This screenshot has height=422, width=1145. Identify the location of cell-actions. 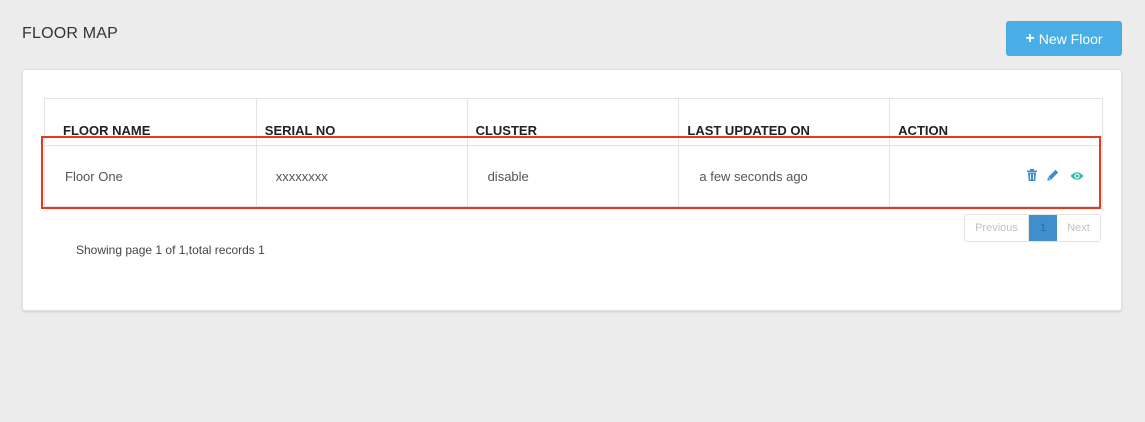
(996, 176).